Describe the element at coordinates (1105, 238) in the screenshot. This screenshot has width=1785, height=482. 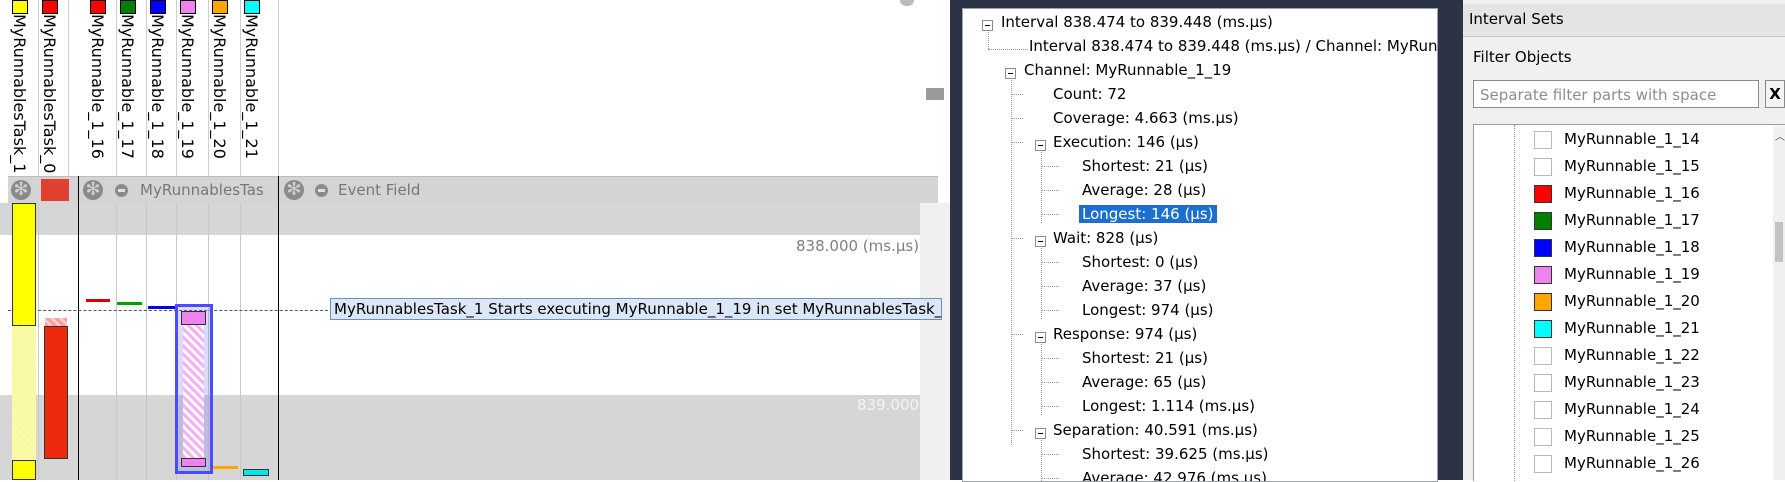
I see `tree-node-wait: Wait: 828 (µs)` at that location.